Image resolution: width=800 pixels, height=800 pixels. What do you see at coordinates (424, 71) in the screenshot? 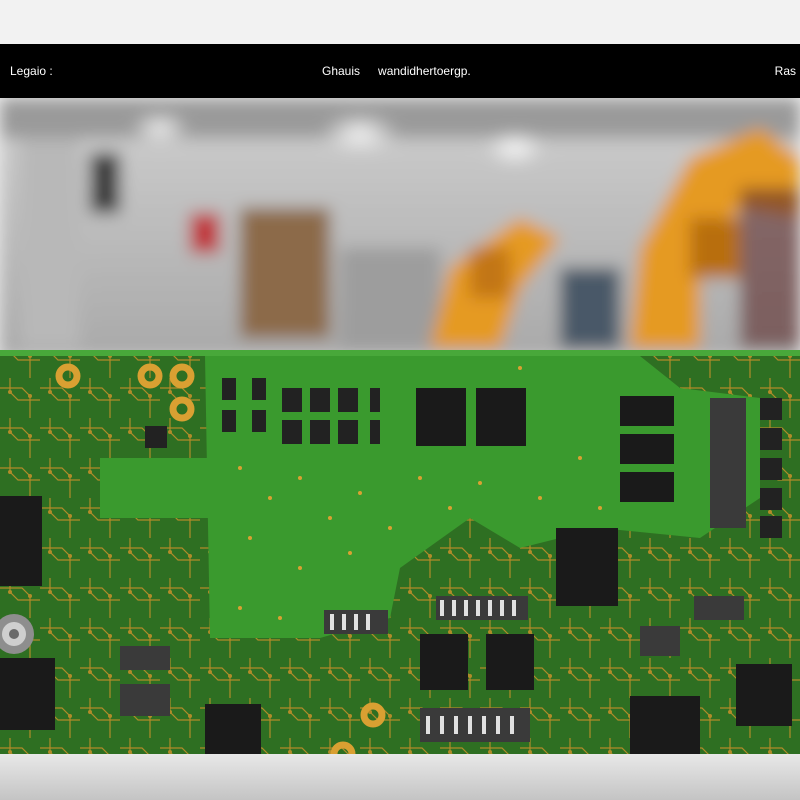
I see `nav-item-center-right: wandidhertoergp.` at bounding box center [424, 71].